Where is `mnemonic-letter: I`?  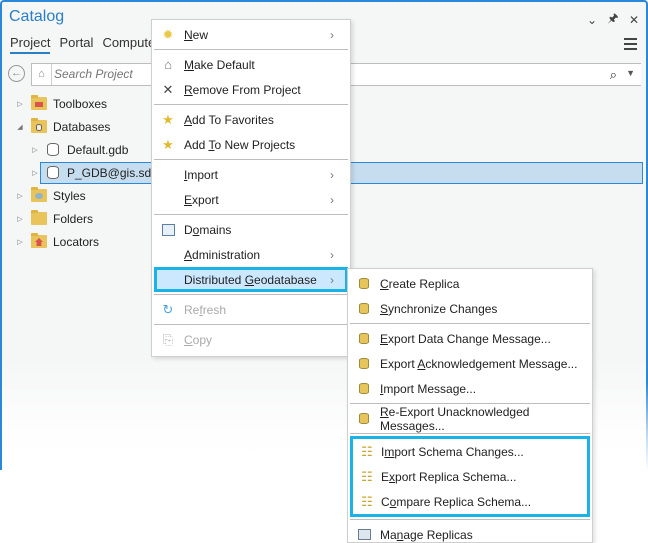 mnemonic-letter: I is located at coordinates (382, 388).